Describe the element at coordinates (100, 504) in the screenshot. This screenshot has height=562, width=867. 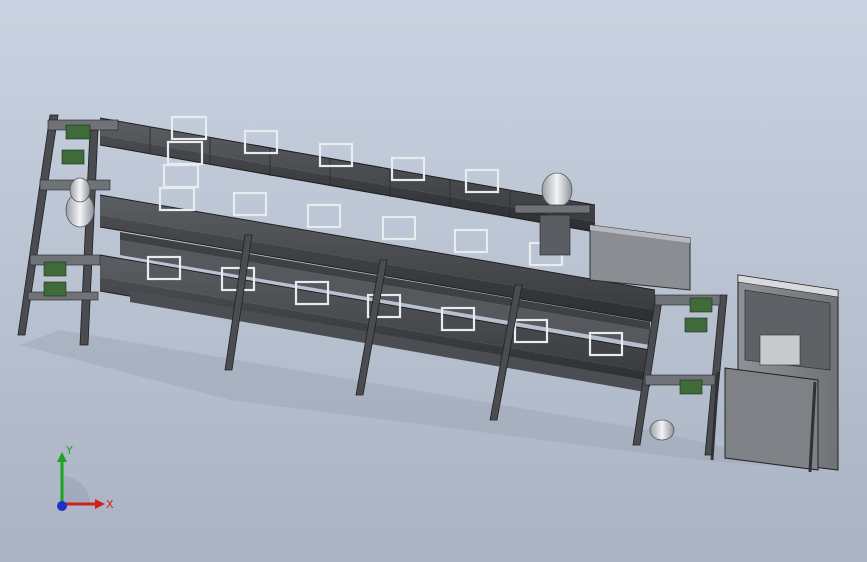
I see `x-arrow-head` at that location.